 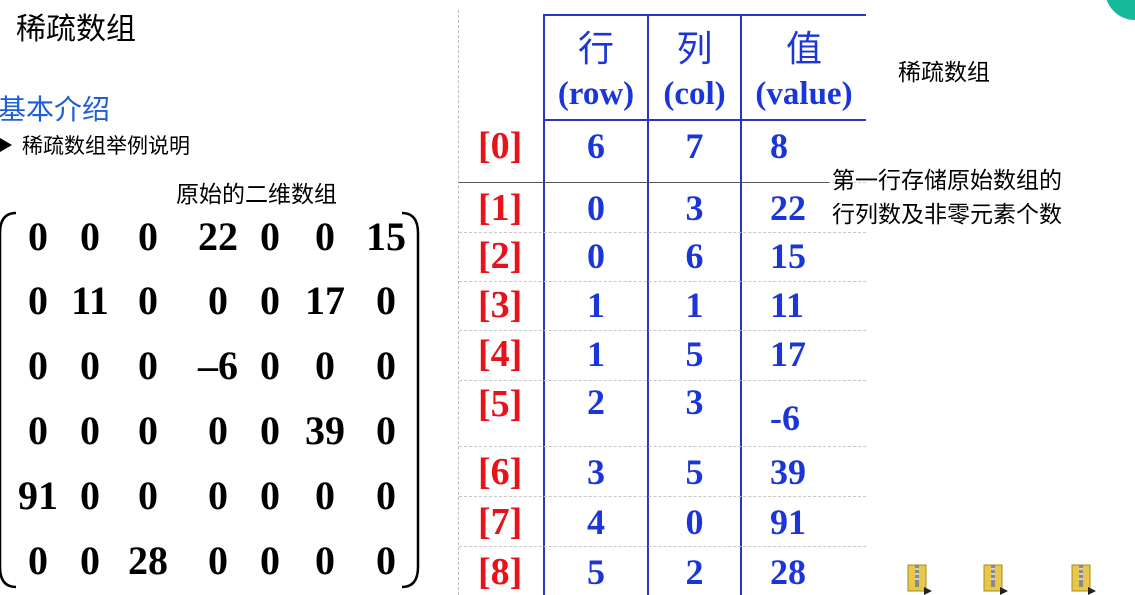 What do you see at coordinates (694, 572) in the screenshot?
I see `table-cell-col: 2` at bounding box center [694, 572].